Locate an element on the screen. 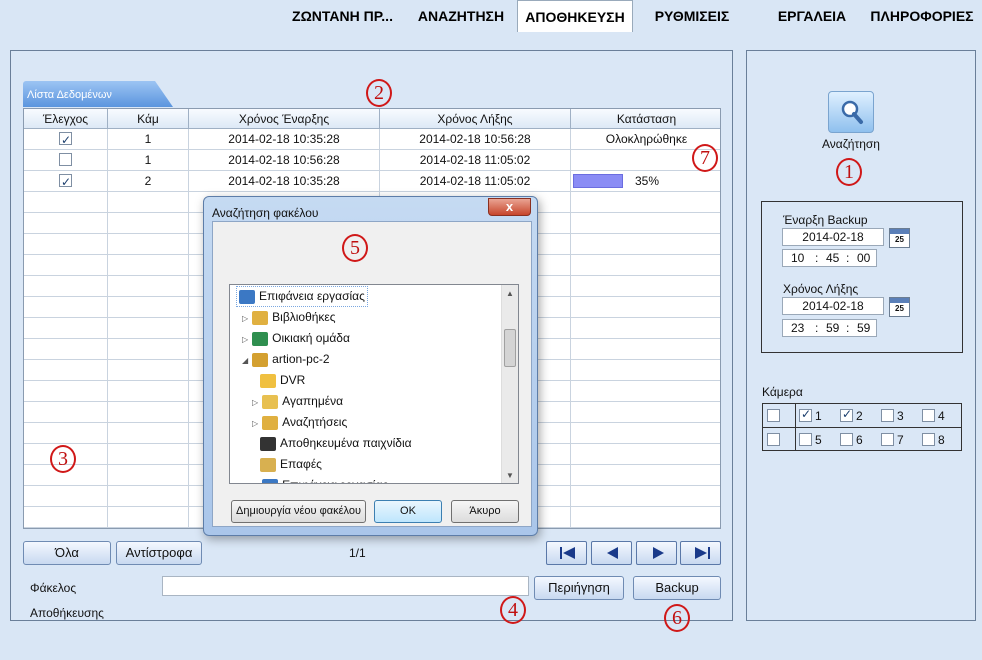 This screenshot has width=982, height=660. camera-2-checkbox: 2 is located at coordinates (851, 415).